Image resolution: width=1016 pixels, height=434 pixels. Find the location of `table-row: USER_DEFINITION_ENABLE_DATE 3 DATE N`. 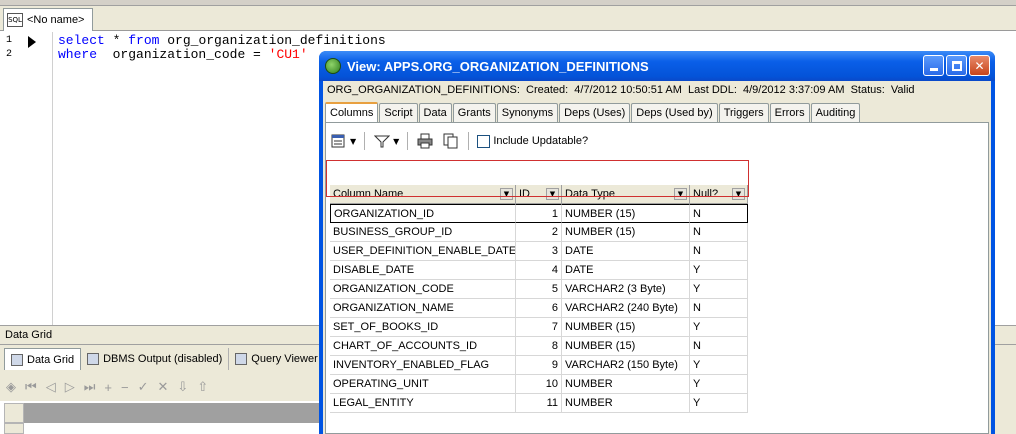

table-row: USER_DEFINITION_ENABLE_DATE 3 DATE N is located at coordinates (539, 251).